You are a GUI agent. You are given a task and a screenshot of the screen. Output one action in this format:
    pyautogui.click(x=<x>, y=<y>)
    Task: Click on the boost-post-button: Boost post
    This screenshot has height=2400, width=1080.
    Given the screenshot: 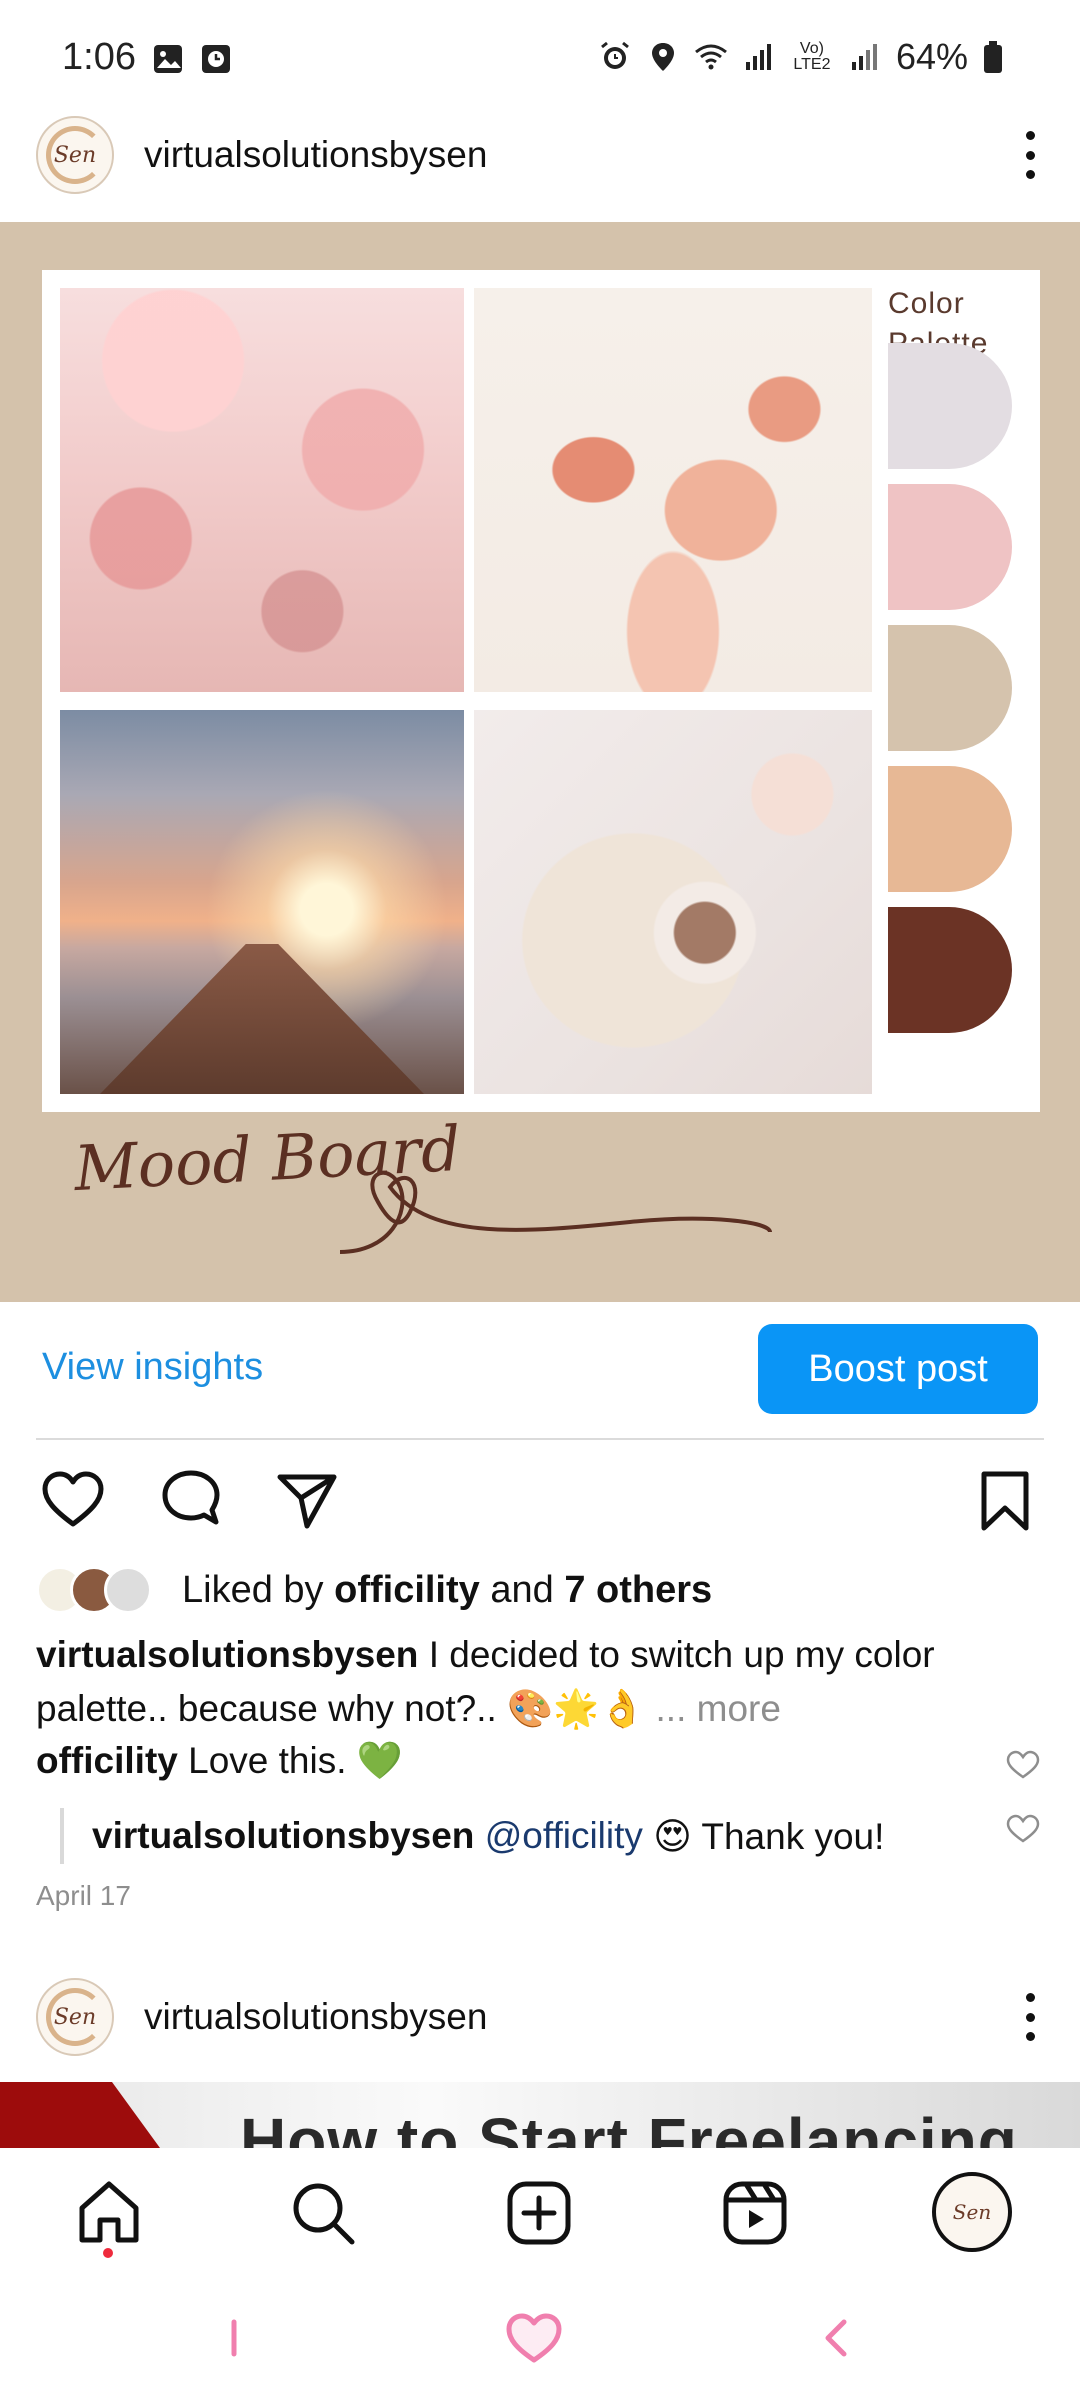 What is the action you would take?
    pyautogui.click(x=898, y=1369)
    